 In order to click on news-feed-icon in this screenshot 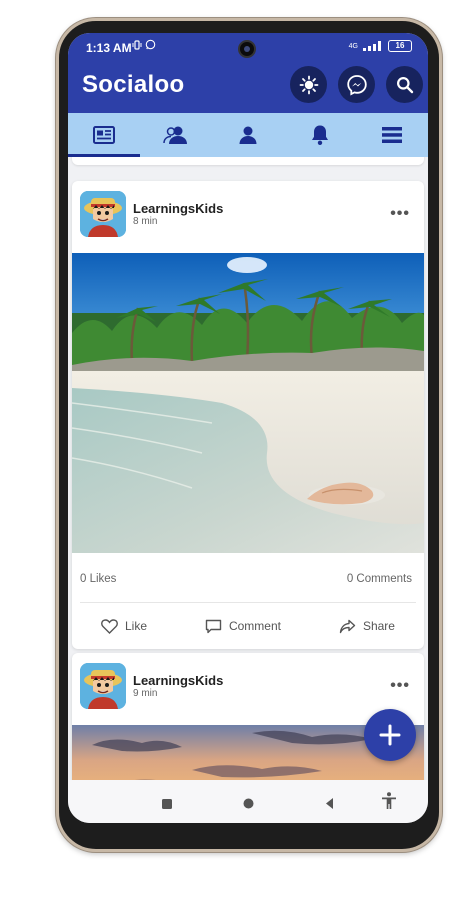, I will do `click(104, 135)`.